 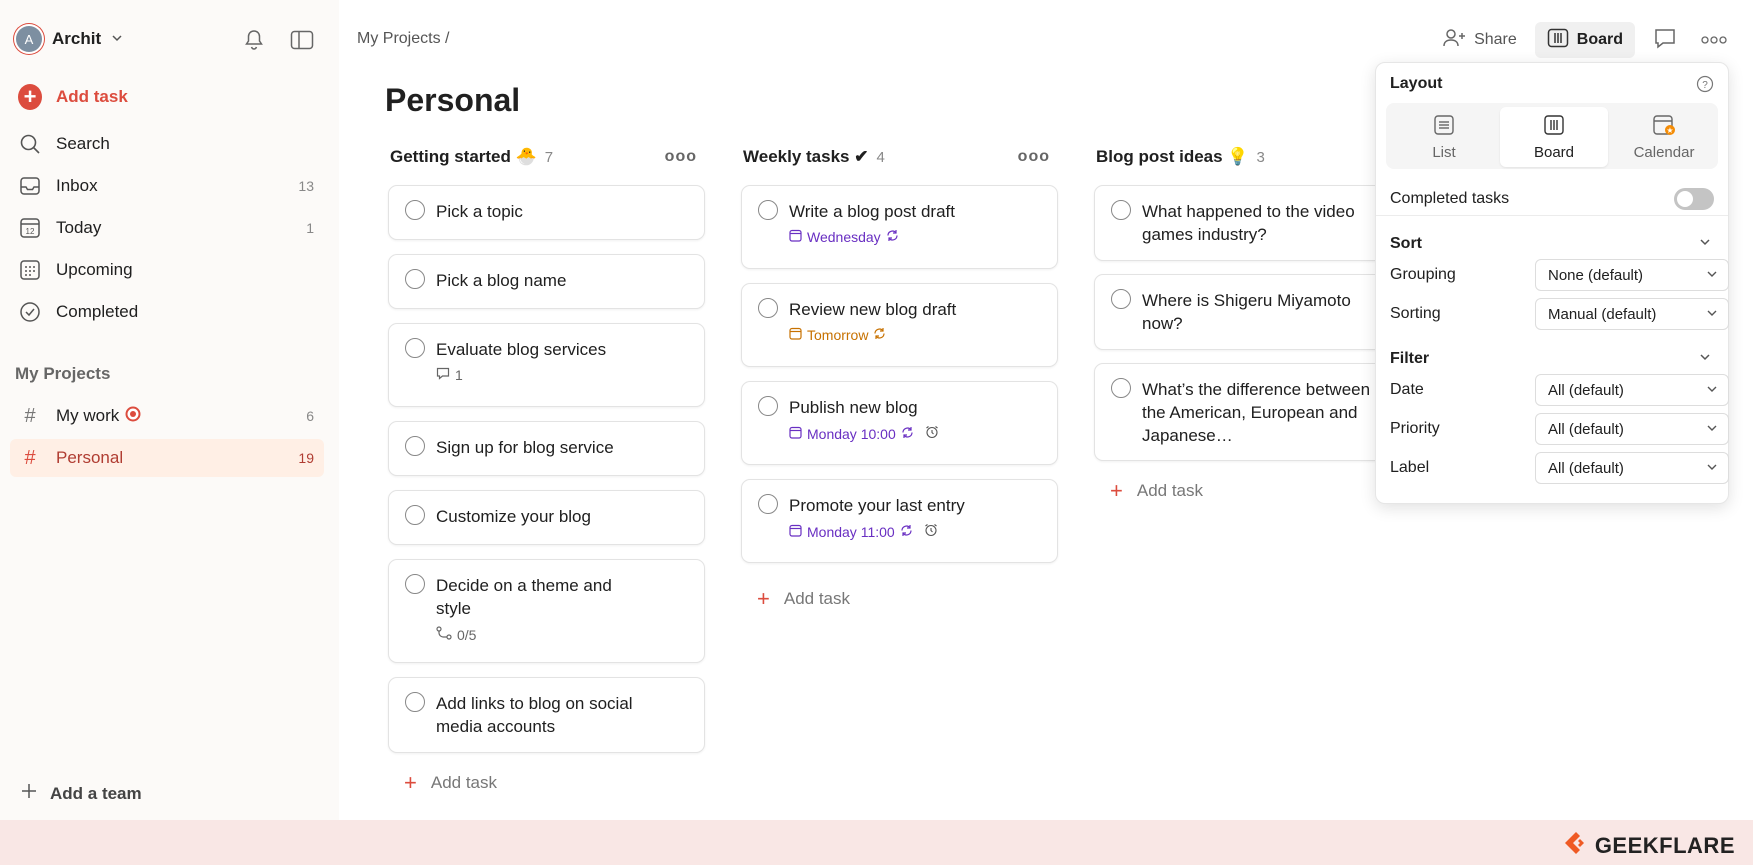 I want to click on my-projects-heading: My Projects, so click(x=62, y=374).